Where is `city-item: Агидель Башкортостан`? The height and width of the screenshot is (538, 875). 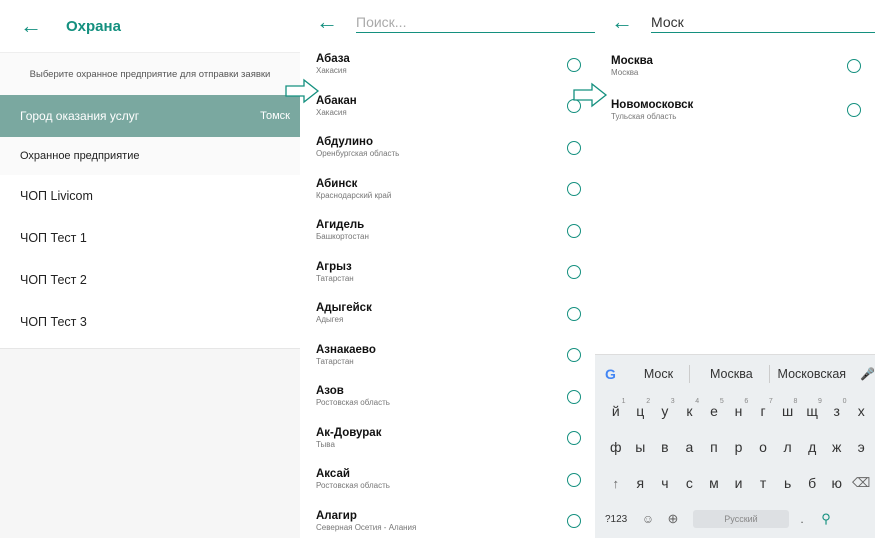
city-item: Агидель Башкортостан is located at coordinates (455, 231).